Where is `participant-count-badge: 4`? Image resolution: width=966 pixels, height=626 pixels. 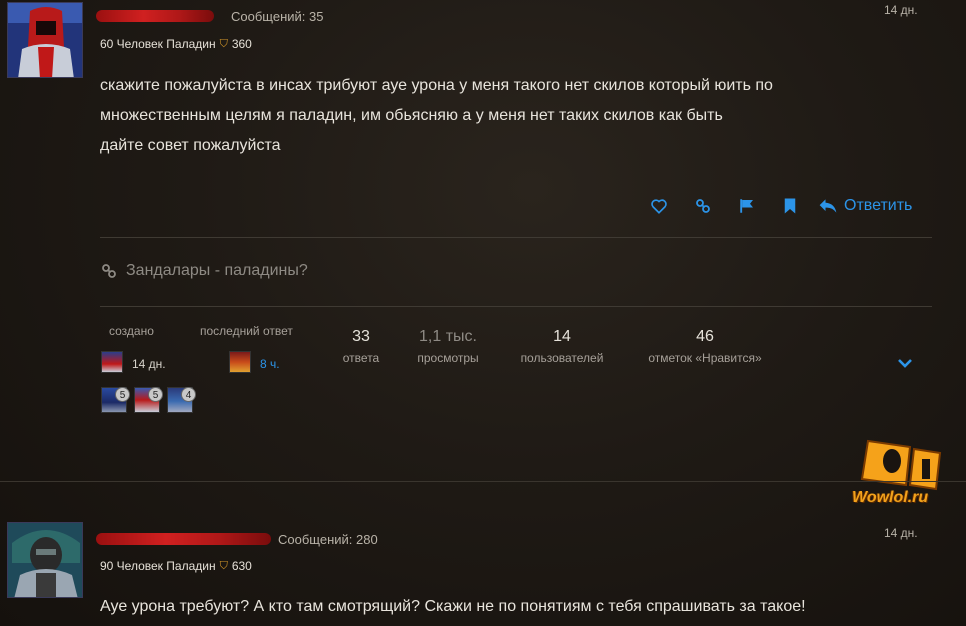
participant-count-badge: 4 is located at coordinates (188, 394).